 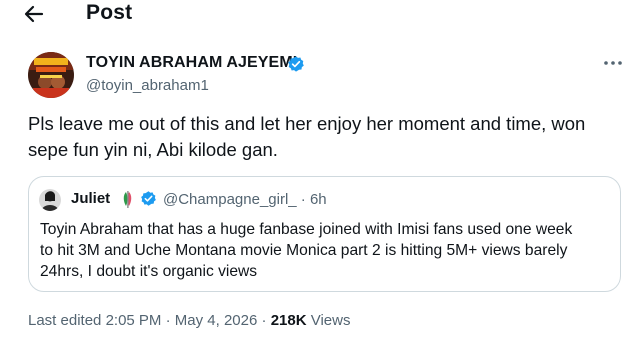 What do you see at coordinates (147, 85) in the screenshot?
I see `author-handle: @toyin_abraham1` at bounding box center [147, 85].